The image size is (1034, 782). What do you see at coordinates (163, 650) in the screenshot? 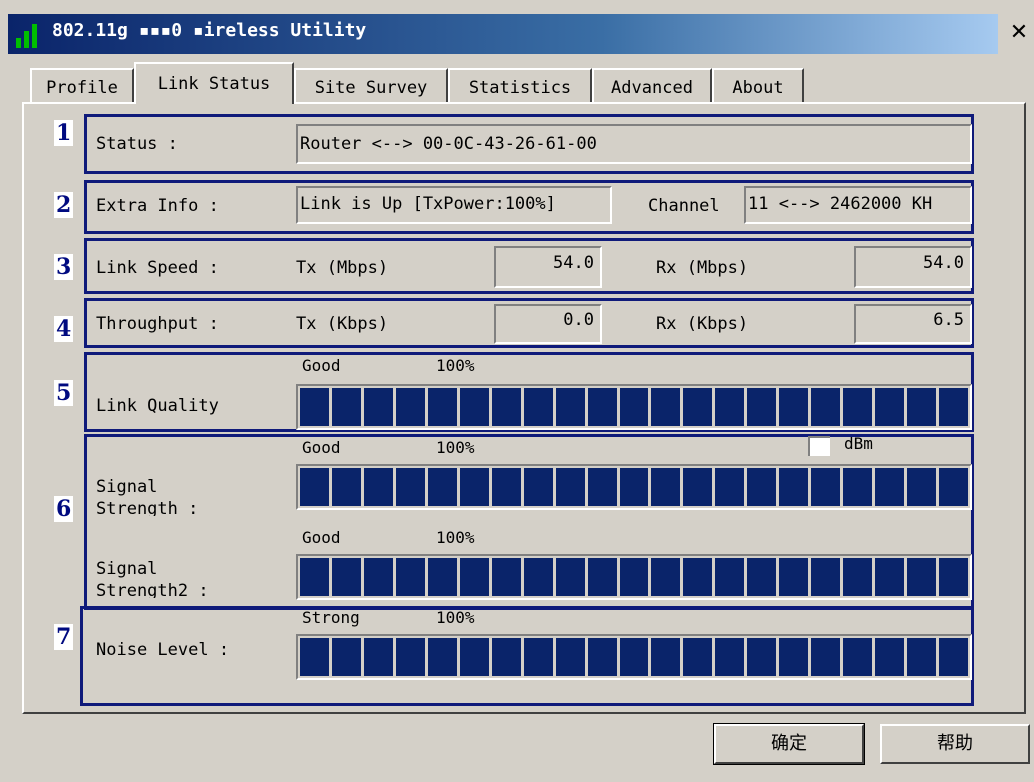
I see `noise-level-label: Noise Level :` at bounding box center [163, 650].